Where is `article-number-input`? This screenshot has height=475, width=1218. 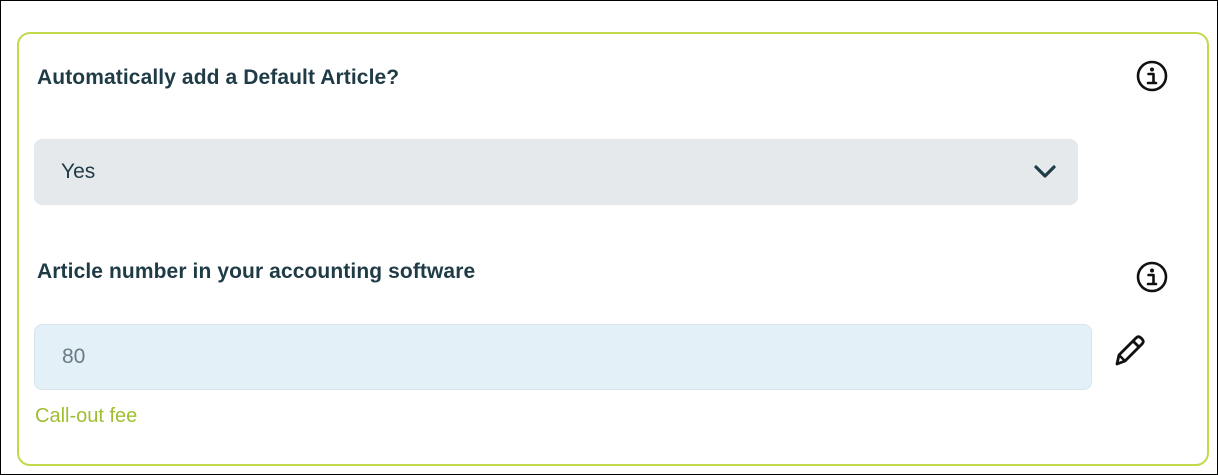
article-number-input is located at coordinates (563, 357).